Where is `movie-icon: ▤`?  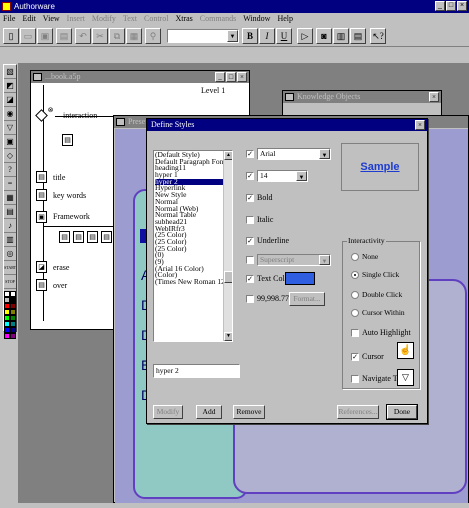 movie-icon: ▤ is located at coordinates (10, 212).